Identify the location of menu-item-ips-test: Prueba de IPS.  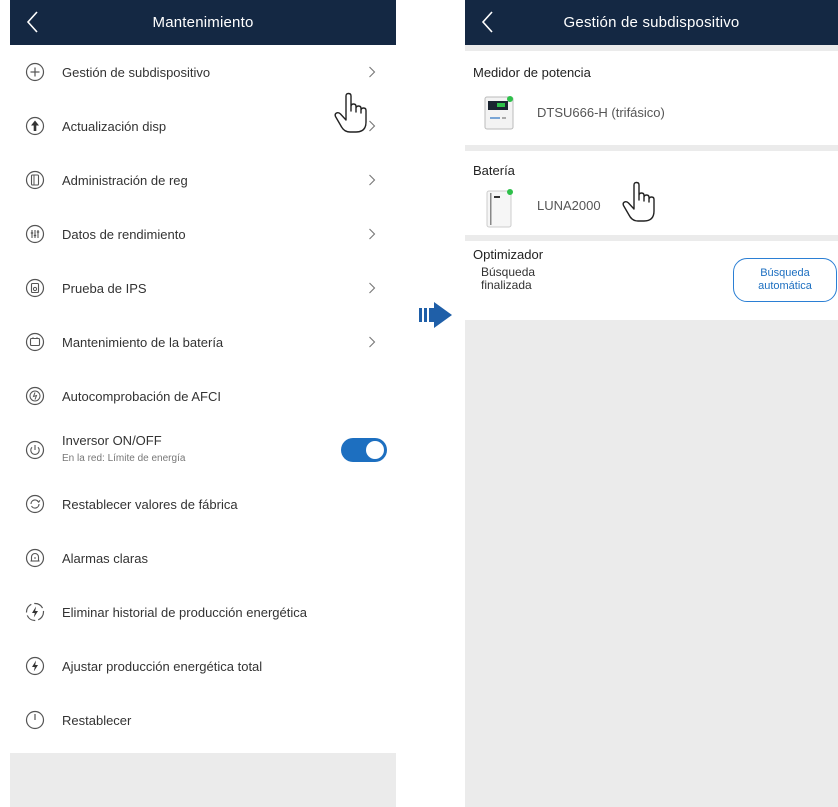
(203, 288).